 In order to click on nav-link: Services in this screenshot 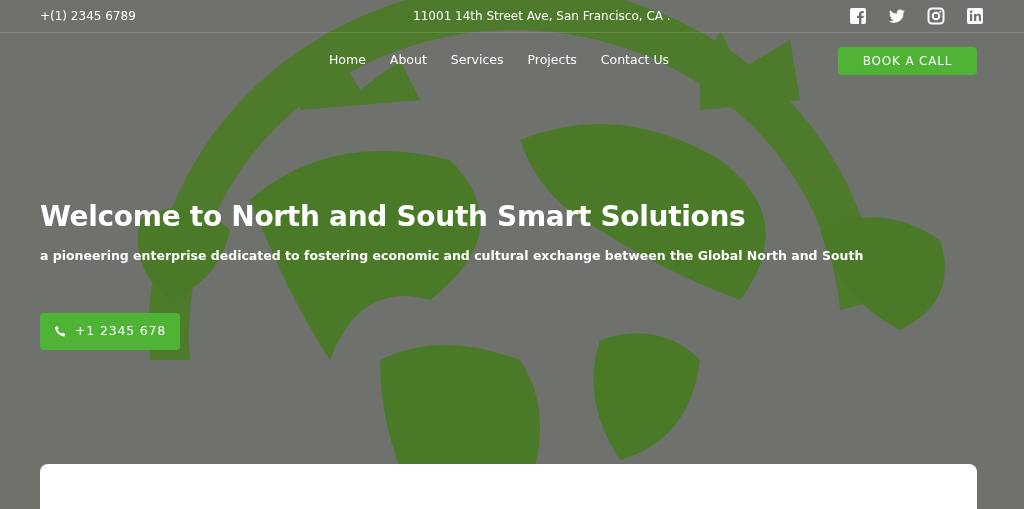, I will do `click(477, 60)`.